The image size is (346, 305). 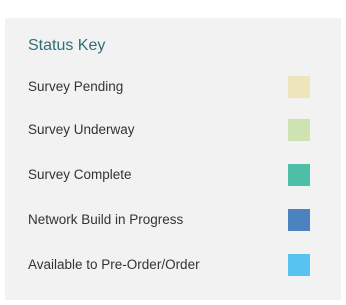 I want to click on status-key-title: Status Key, so click(x=67, y=45).